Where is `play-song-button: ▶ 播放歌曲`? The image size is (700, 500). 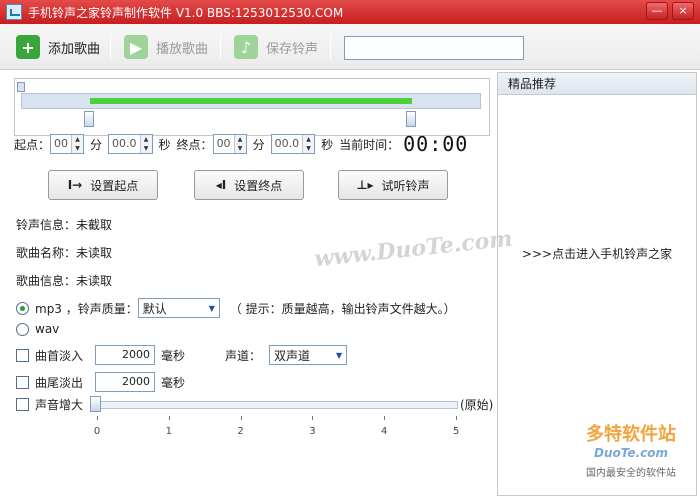 play-song-button: ▶ 播放歌曲 is located at coordinates (166, 47).